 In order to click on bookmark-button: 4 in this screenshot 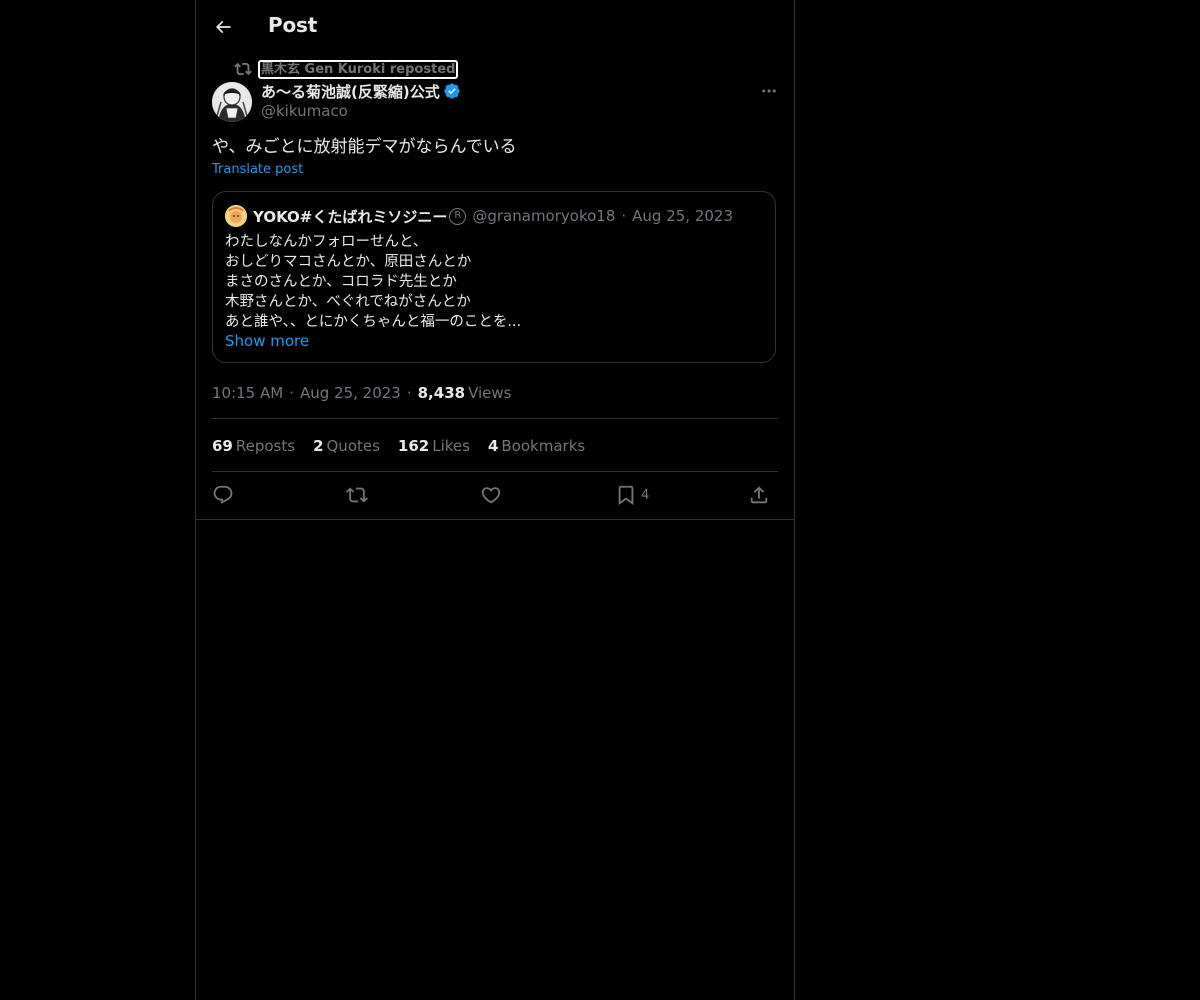, I will do `click(632, 495)`.